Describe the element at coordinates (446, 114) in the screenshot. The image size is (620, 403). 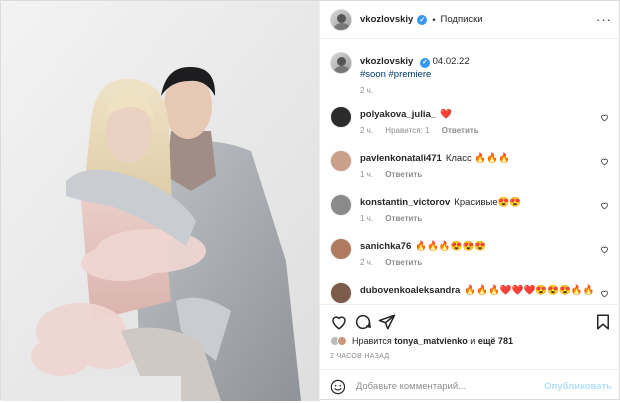
I see `comment-text: ❤️` at that location.